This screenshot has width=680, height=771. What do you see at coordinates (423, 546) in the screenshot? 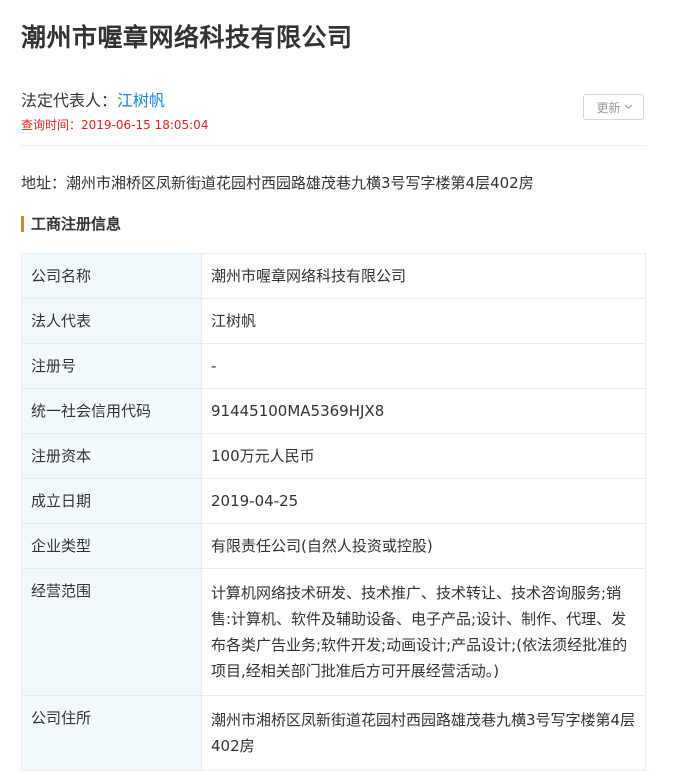
I see `row-value-type: 有限责任公司(自然人投资或控股)` at bounding box center [423, 546].